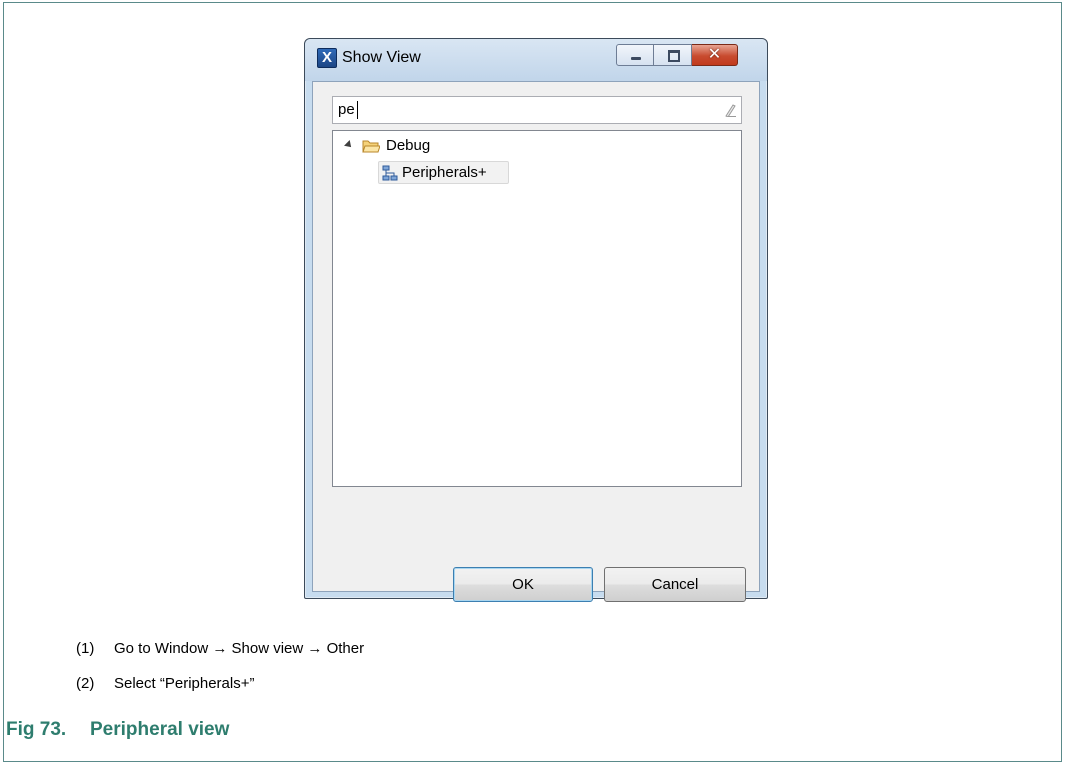 The width and height of the screenshot is (1067, 762). Describe the element at coordinates (390, 173) in the screenshot. I see `peripherals-view-icon` at that location.